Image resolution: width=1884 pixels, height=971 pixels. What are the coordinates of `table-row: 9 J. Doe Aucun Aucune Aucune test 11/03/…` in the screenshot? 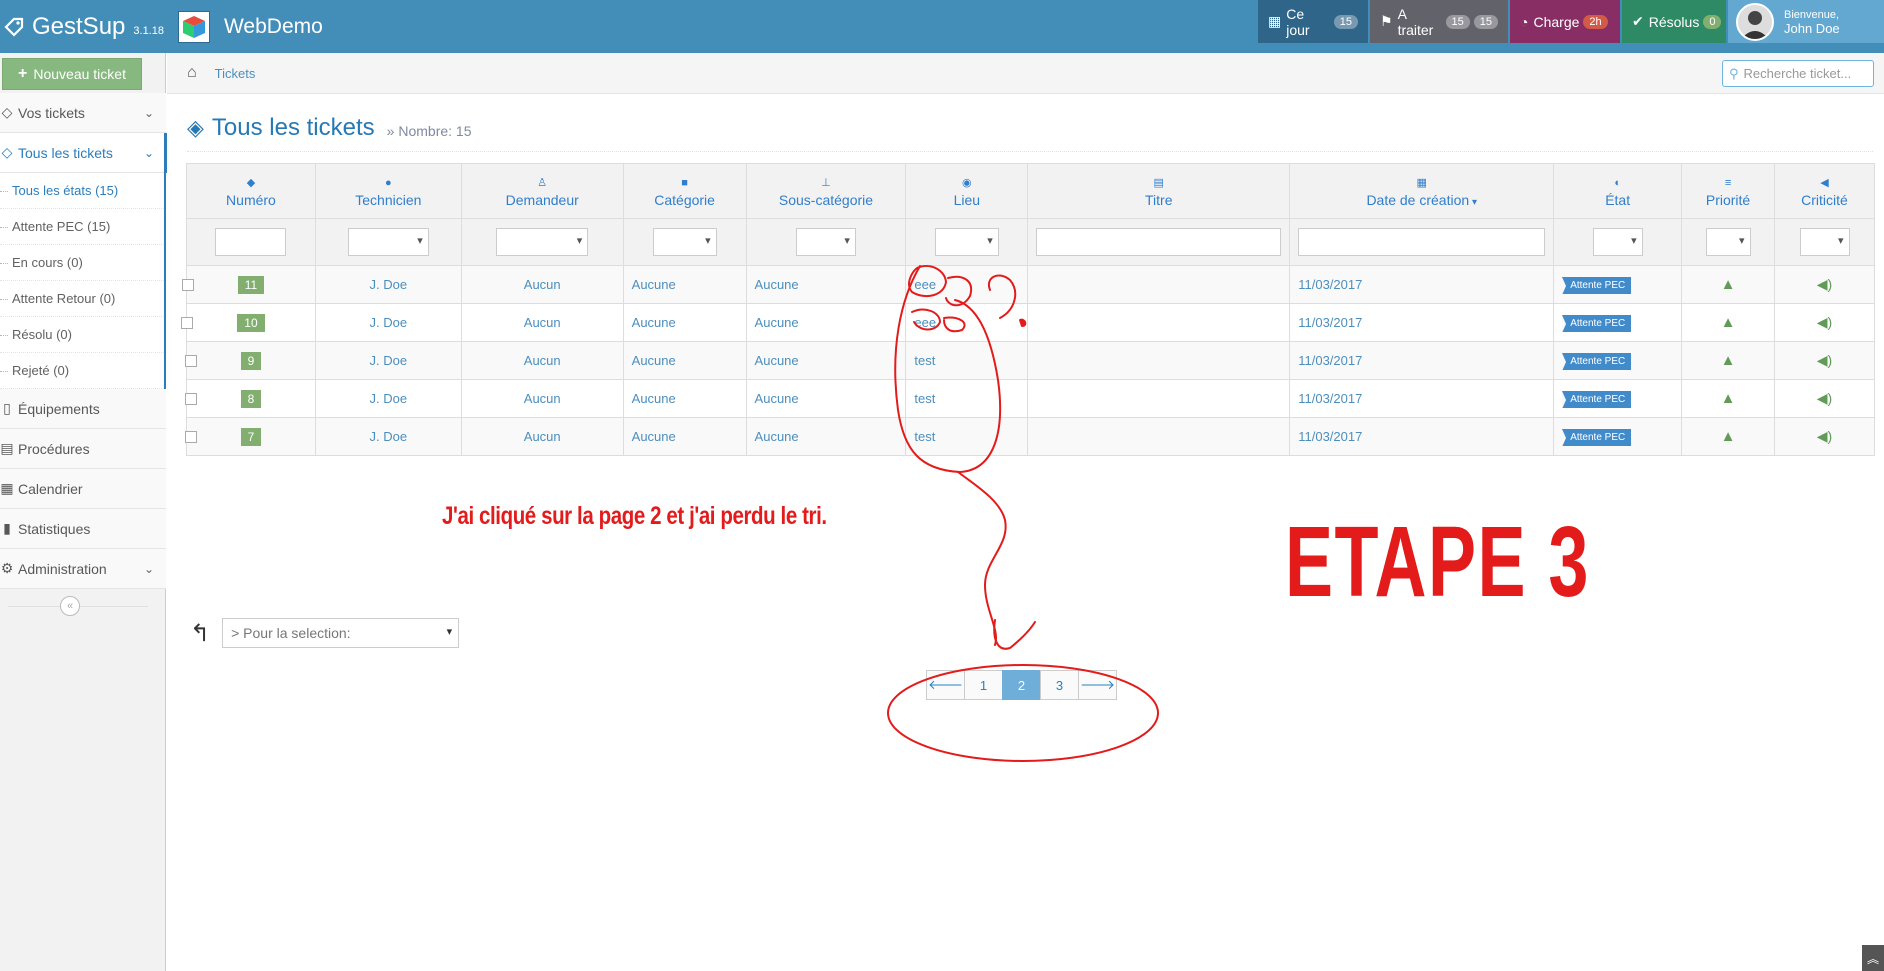 It's located at (1029, 360).